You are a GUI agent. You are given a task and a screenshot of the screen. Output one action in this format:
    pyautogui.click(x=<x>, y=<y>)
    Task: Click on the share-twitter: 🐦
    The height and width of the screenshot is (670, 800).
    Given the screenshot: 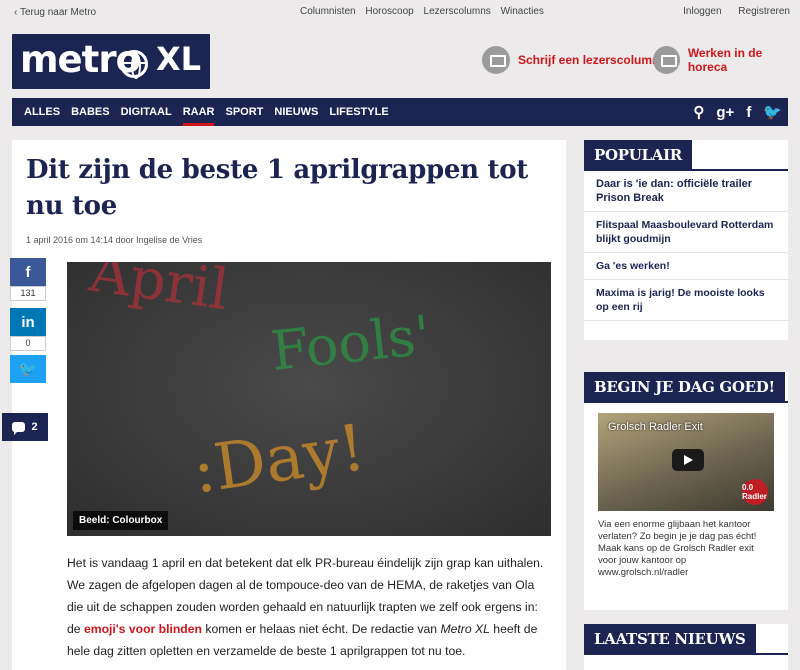 What is the action you would take?
    pyautogui.click(x=28, y=369)
    